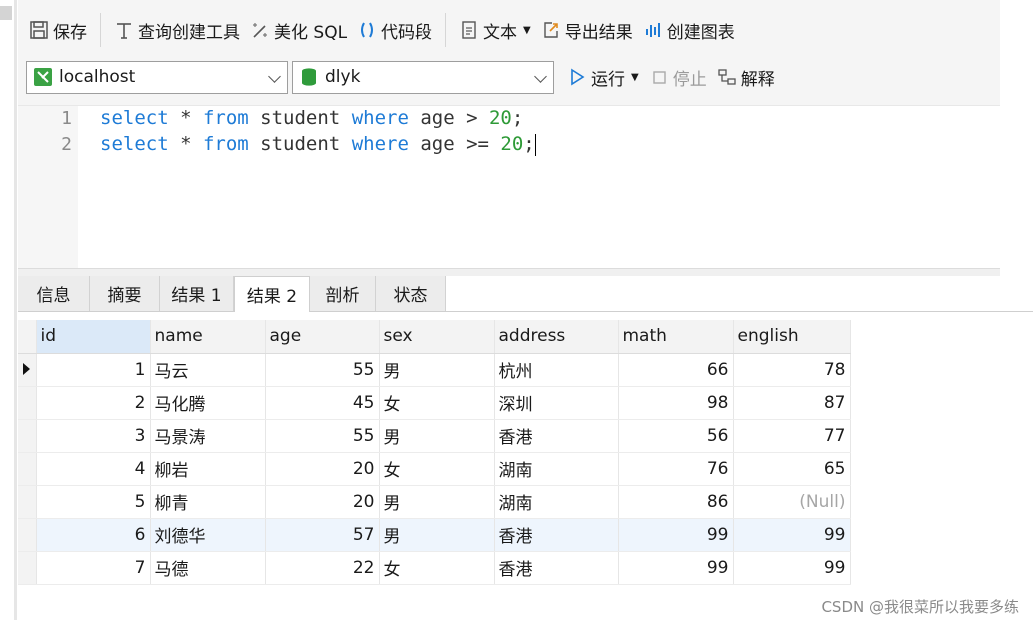 Image resolution: width=1033 pixels, height=627 pixels. I want to click on cell-age: 57, so click(322, 535).